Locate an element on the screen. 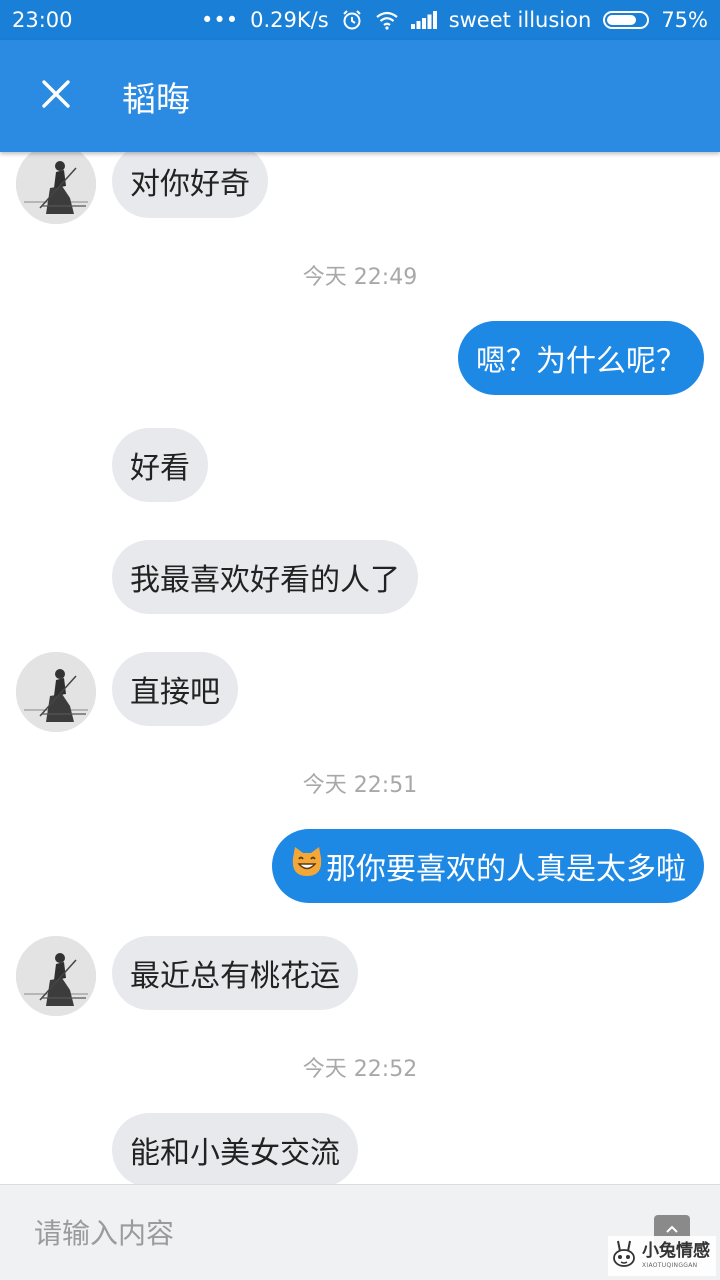 This screenshot has height=1280, width=720. message-bubble: 好看 is located at coordinates (160, 465).